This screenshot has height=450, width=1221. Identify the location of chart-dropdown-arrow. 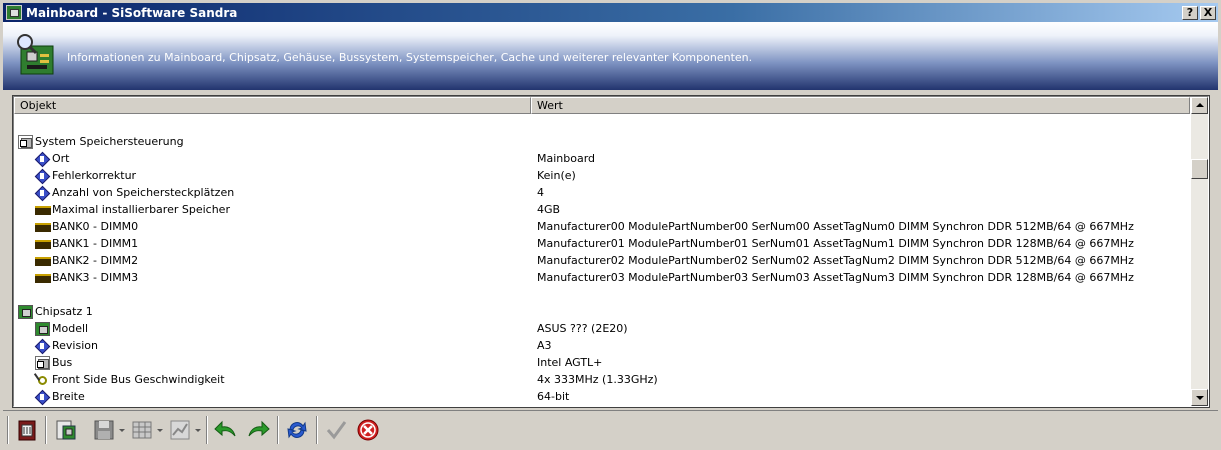
(198, 430).